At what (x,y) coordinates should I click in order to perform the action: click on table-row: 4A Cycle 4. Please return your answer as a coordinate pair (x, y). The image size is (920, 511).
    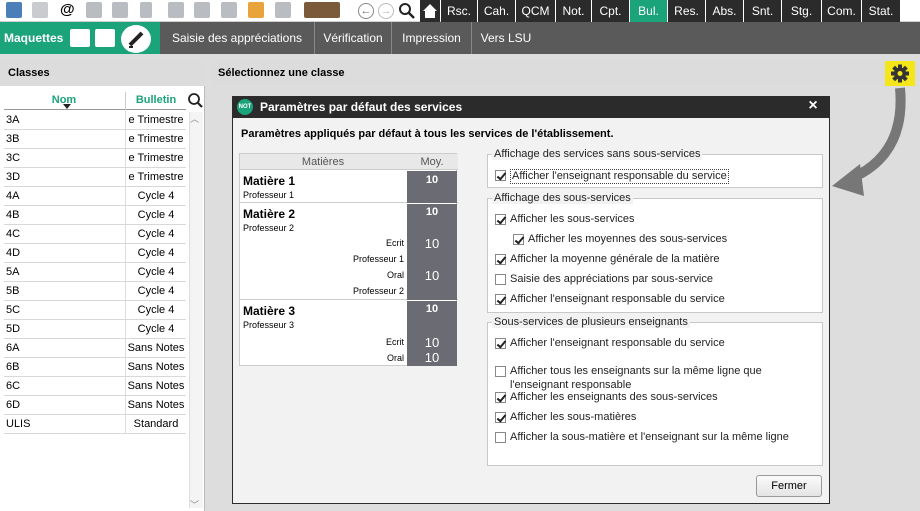
    Looking at the image, I should click on (95, 196).